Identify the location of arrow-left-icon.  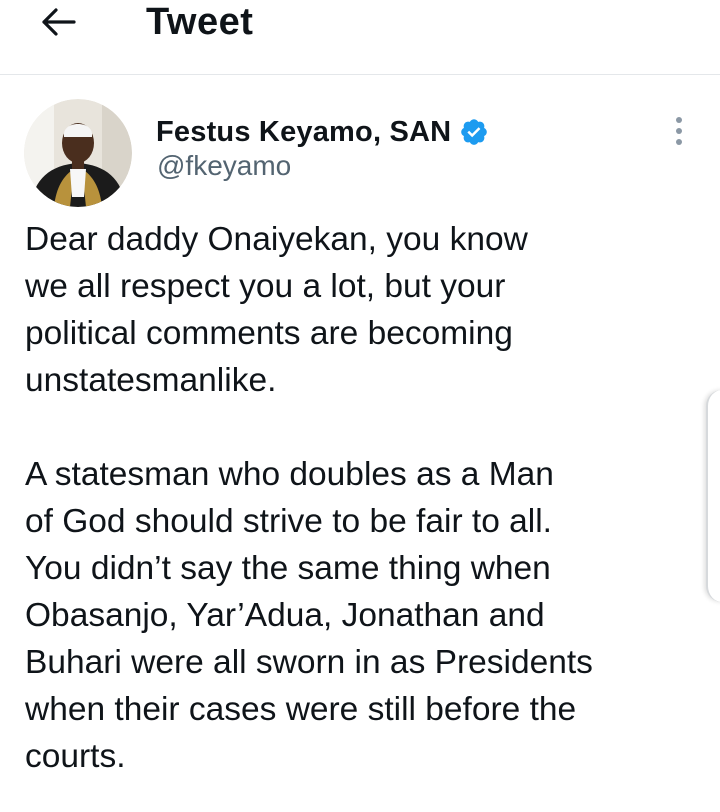
(59, 22).